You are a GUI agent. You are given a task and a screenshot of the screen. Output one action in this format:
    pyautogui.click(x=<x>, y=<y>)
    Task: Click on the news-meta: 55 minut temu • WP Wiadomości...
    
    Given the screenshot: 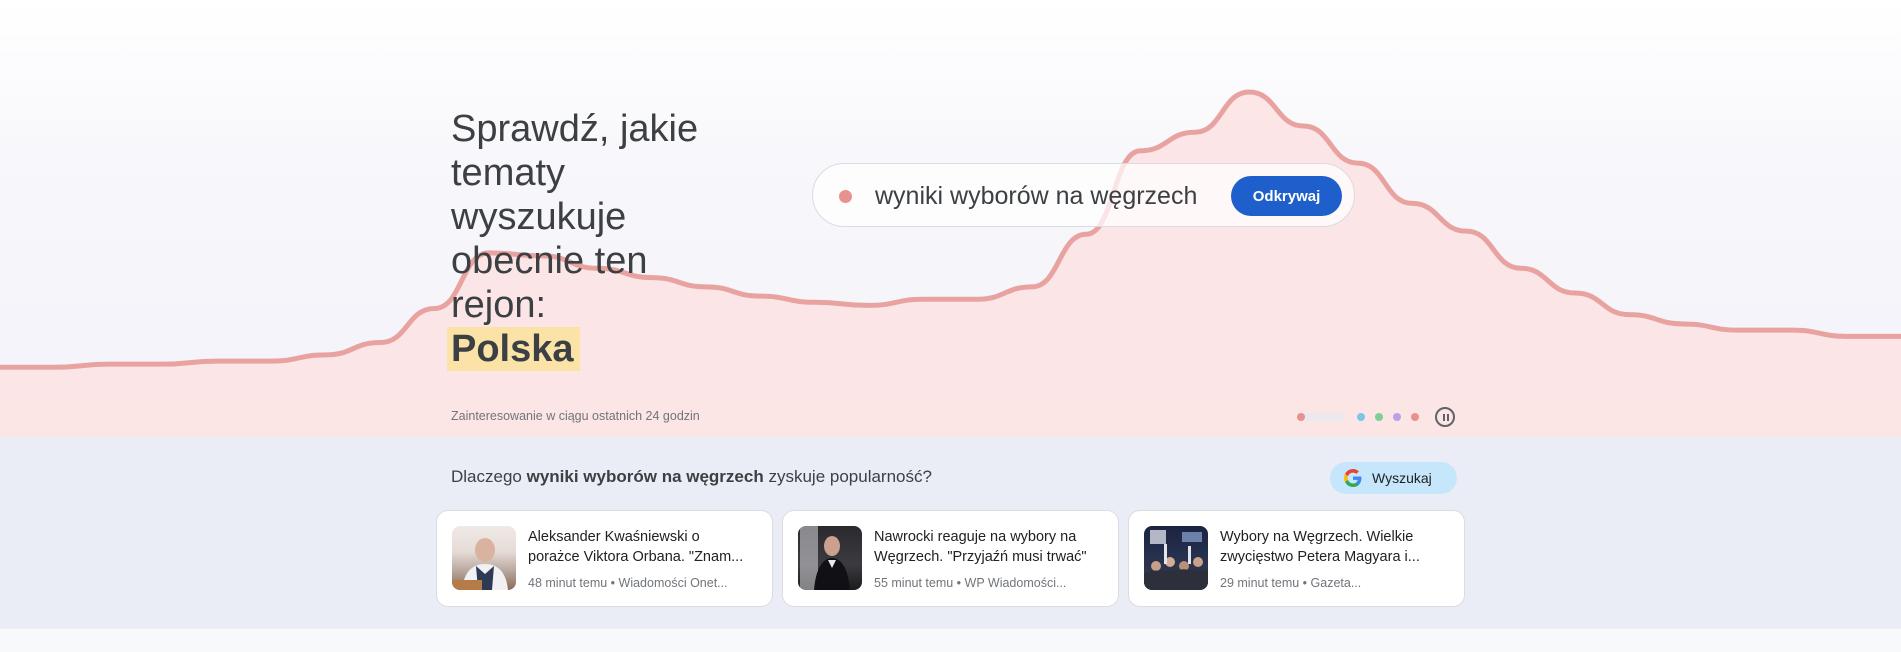 What is the action you would take?
    pyautogui.click(x=970, y=583)
    